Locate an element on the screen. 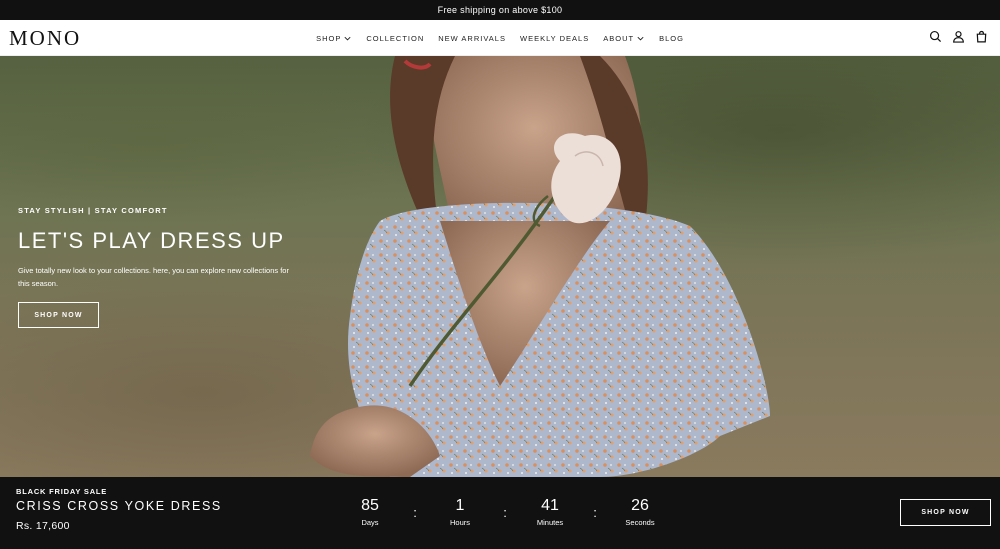  announcement-bar: Free shipping on above $100 is located at coordinates (500, 10).